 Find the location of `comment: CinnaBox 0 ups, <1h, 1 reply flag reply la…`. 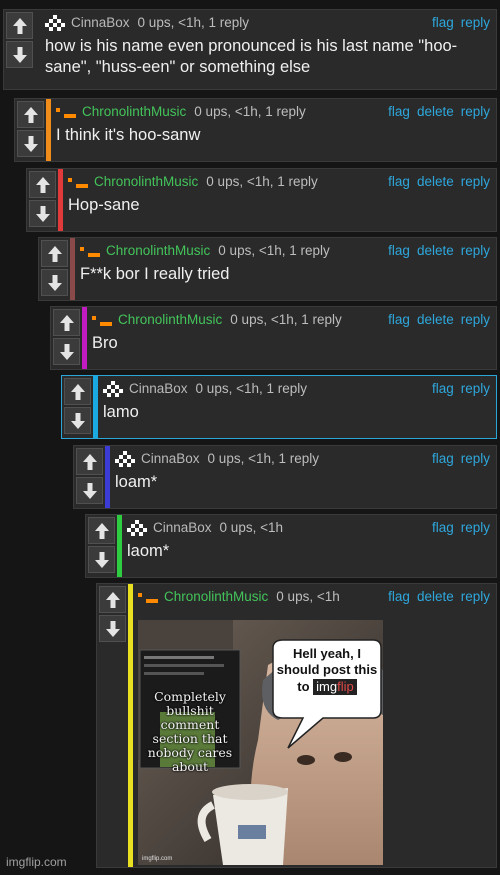

comment: CinnaBox 0 ups, <1h, 1 reply flag reply la… is located at coordinates (279, 407).